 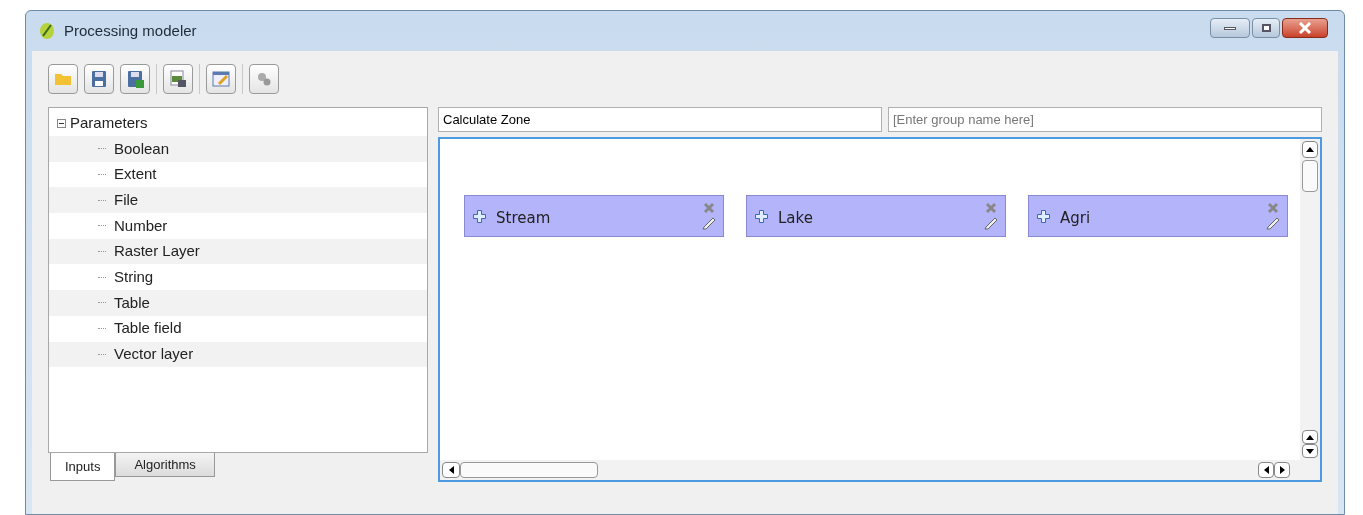 I want to click on down-arrow-icon, so click(x=1310, y=451).